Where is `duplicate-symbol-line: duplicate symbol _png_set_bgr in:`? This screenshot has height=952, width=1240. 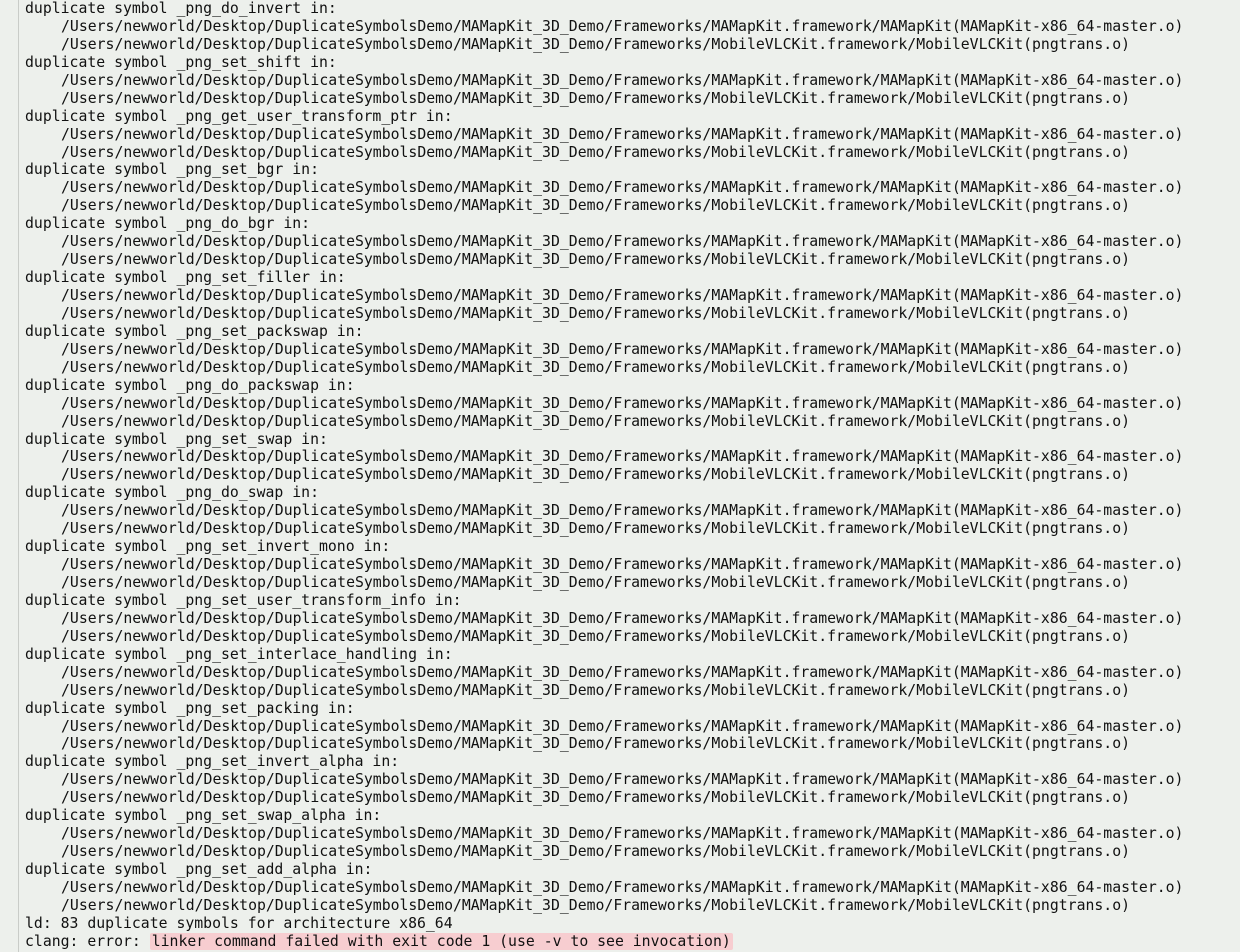 duplicate-symbol-line: duplicate symbol _png_set_bgr in: is located at coordinates (172, 170).